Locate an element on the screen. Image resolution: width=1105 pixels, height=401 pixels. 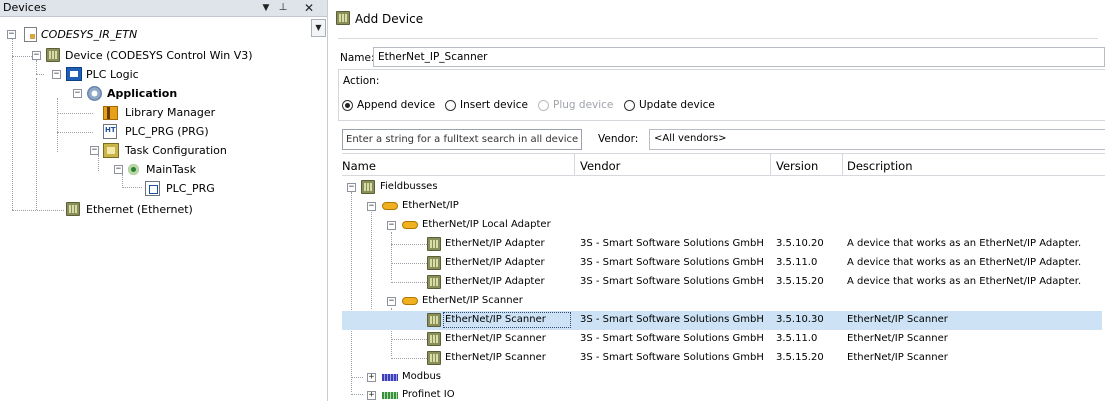
tree-item-main-task: − MainTask is located at coordinates (150, 170).